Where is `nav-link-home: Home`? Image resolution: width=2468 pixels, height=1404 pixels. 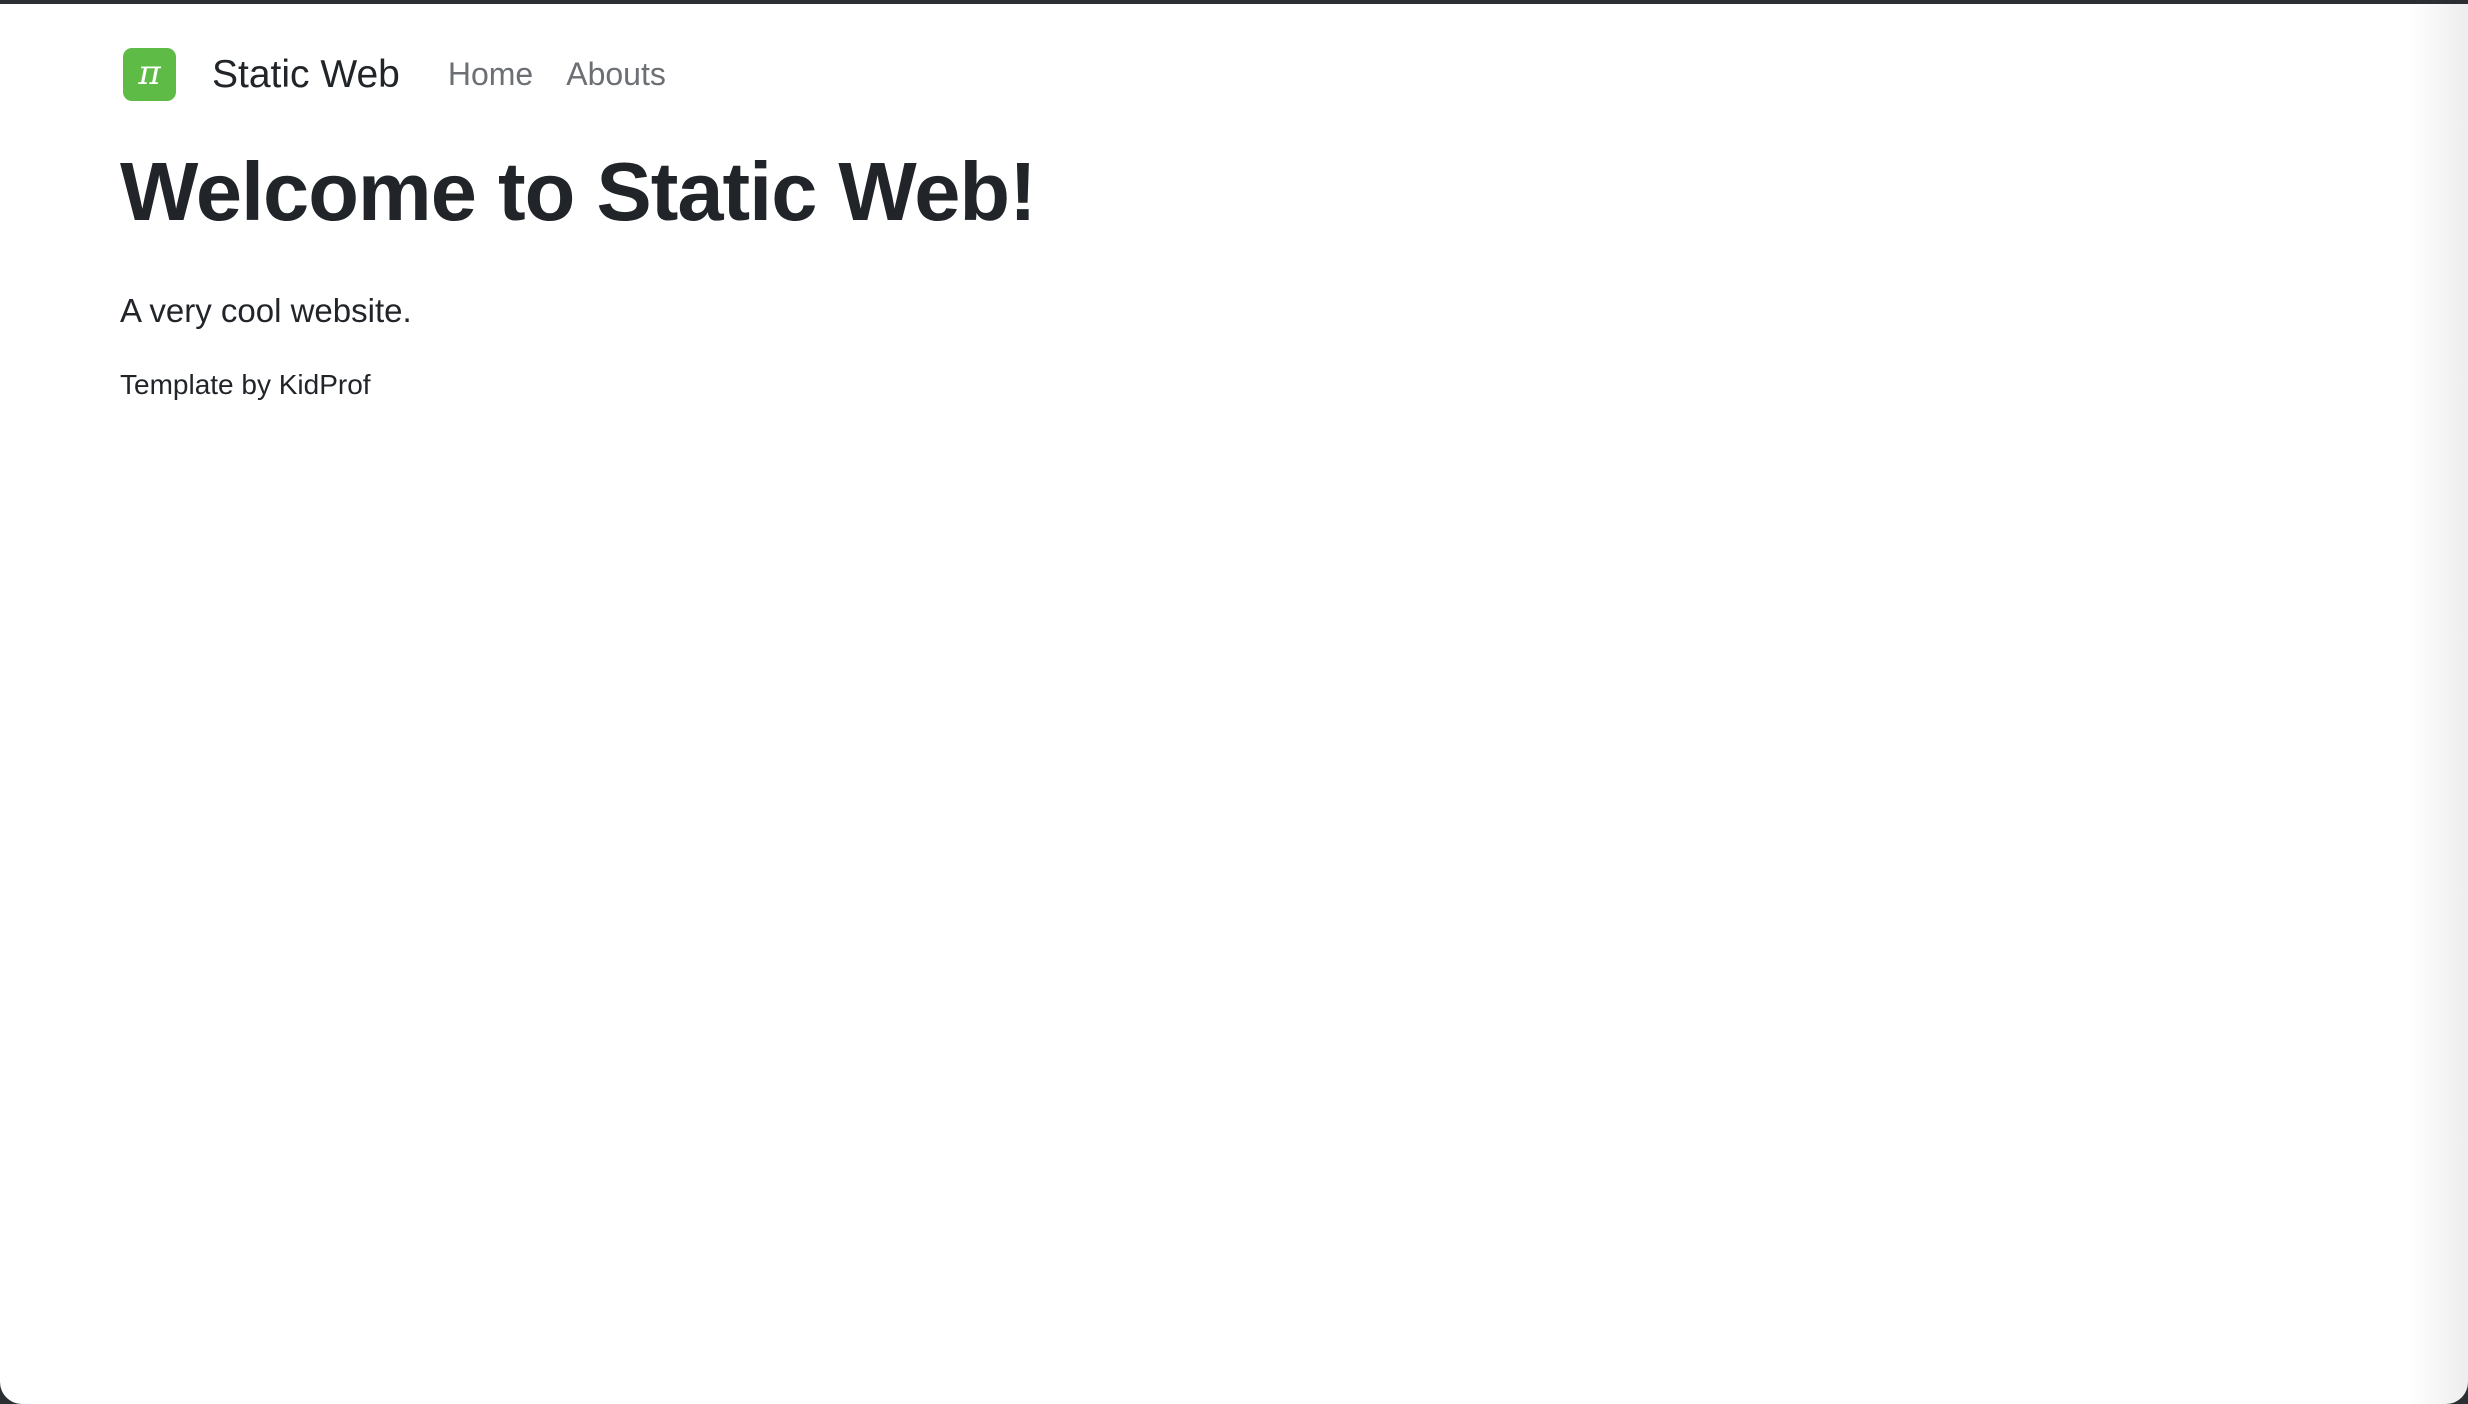 nav-link-home: Home is located at coordinates (490, 74).